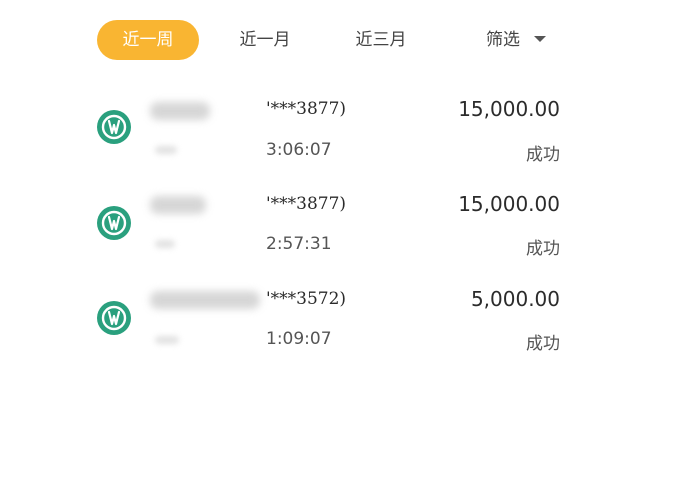 This screenshot has width=673, height=486. What do you see at coordinates (503, 40) in the screenshot?
I see `filter-dropdown-label: 筛选` at bounding box center [503, 40].